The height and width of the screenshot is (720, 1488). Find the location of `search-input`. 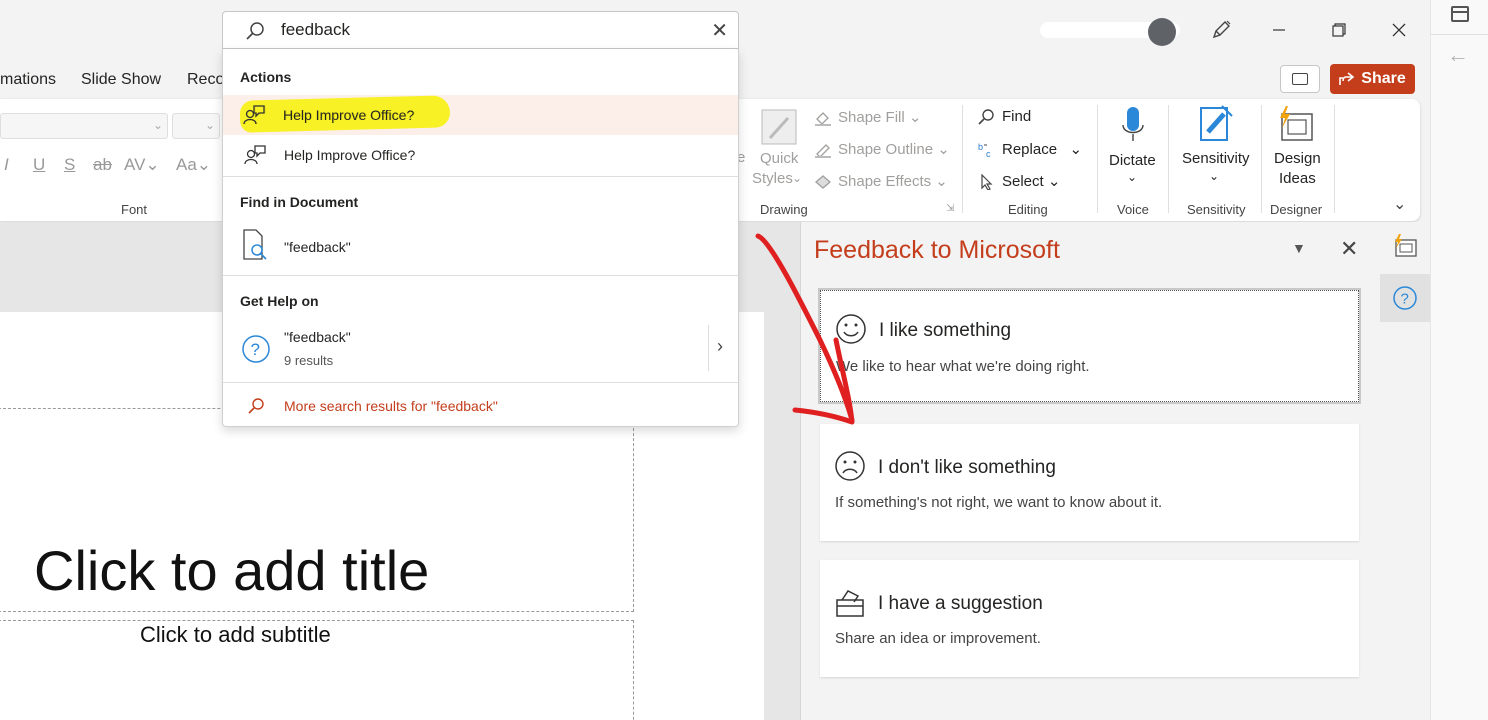

search-input is located at coordinates (481, 30).